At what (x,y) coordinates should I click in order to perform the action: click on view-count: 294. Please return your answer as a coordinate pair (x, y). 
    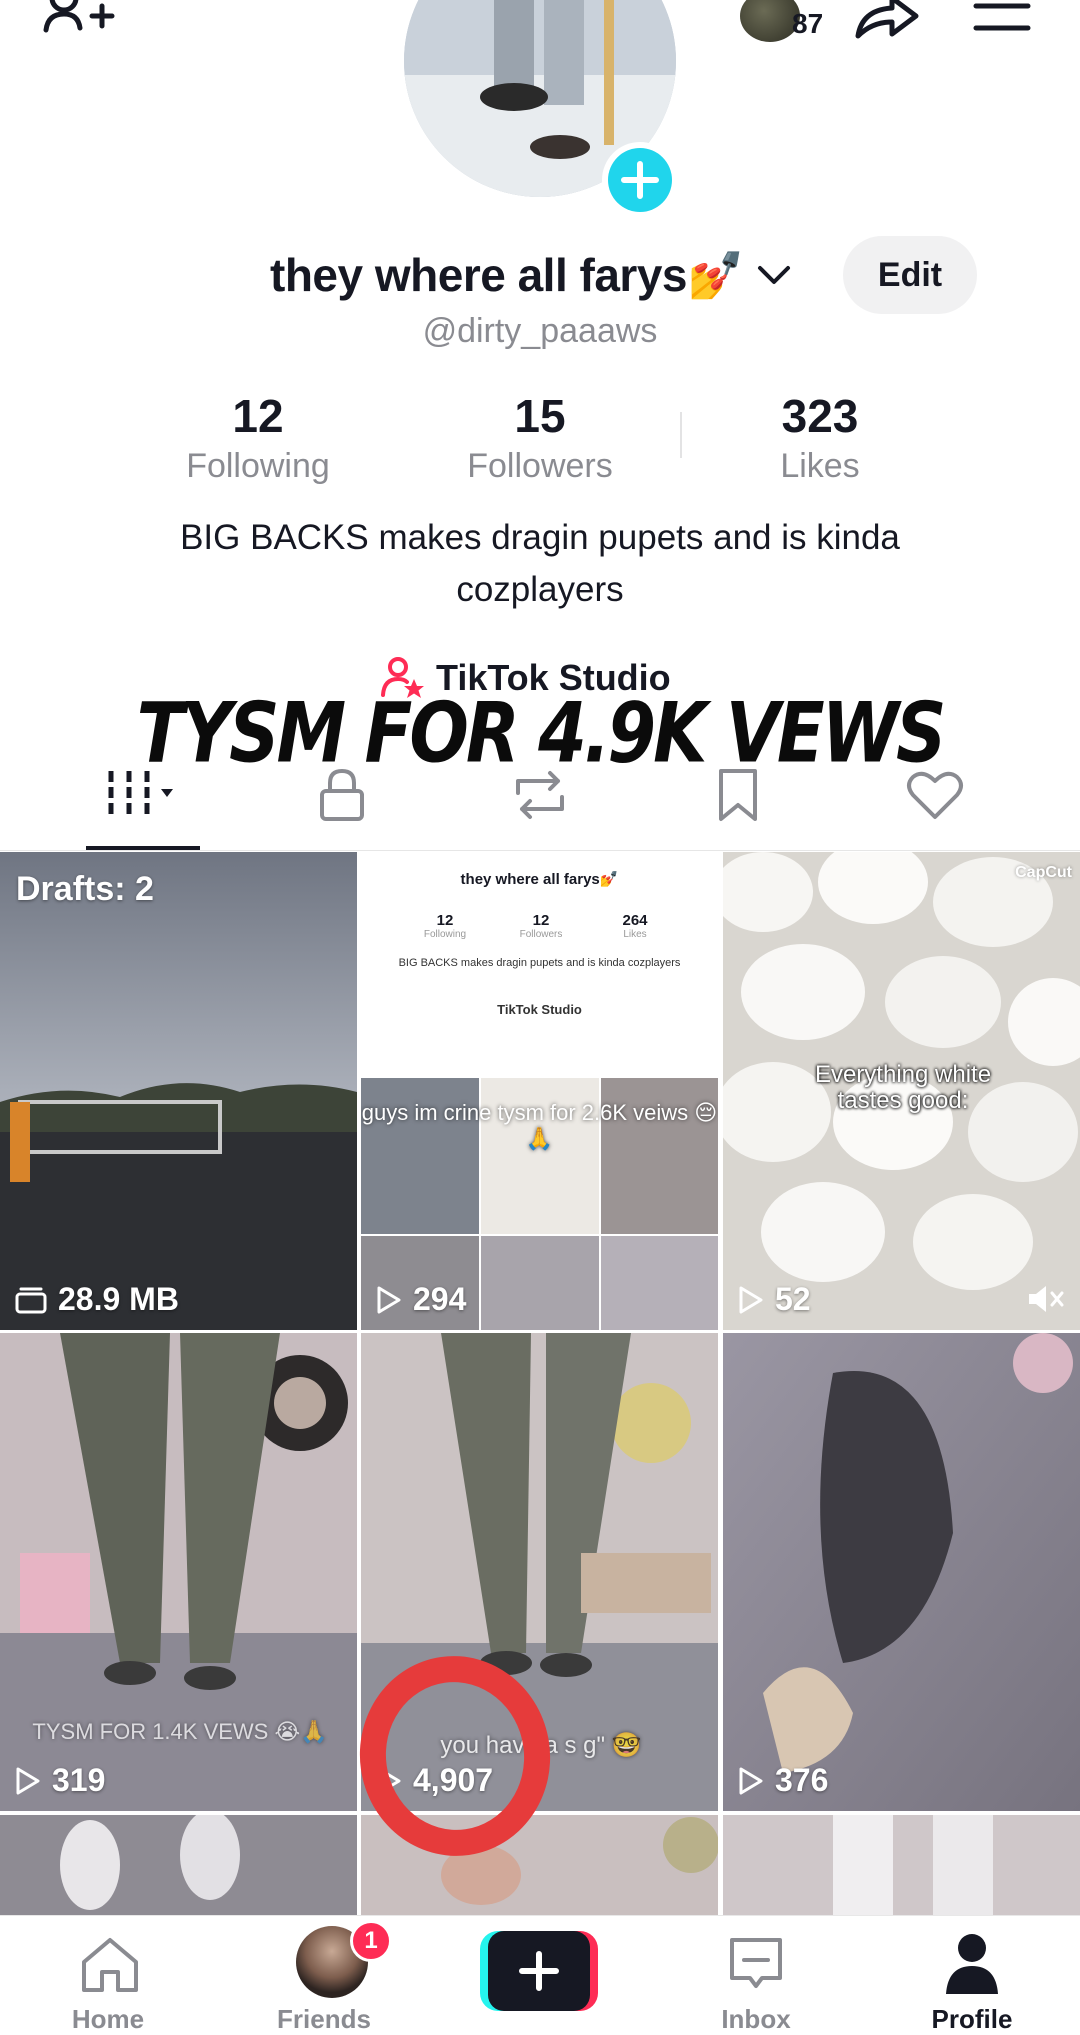
    Looking at the image, I should click on (420, 1299).